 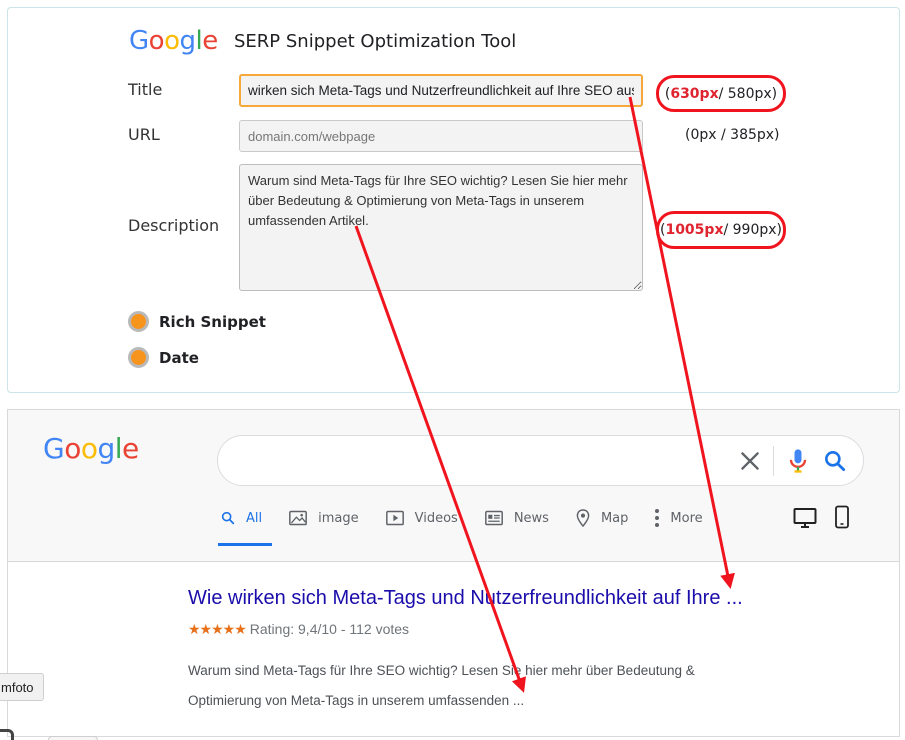 What do you see at coordinates (217, 629) in the screenshot?
I see `rating-stars: ★★★★★` at bounding box center [217, 629].